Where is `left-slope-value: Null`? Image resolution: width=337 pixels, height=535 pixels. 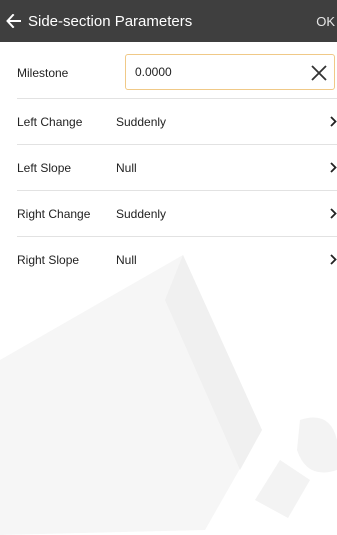
left-slope-value: Null is located at coordinates (126, 167).